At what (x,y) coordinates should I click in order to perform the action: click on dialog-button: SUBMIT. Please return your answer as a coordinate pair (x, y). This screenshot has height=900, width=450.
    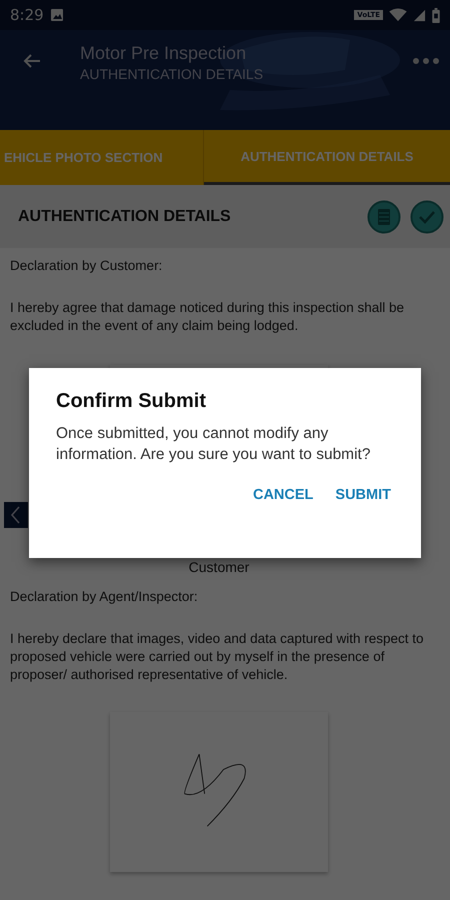
    Looking at the image, I should click on (363, 495).